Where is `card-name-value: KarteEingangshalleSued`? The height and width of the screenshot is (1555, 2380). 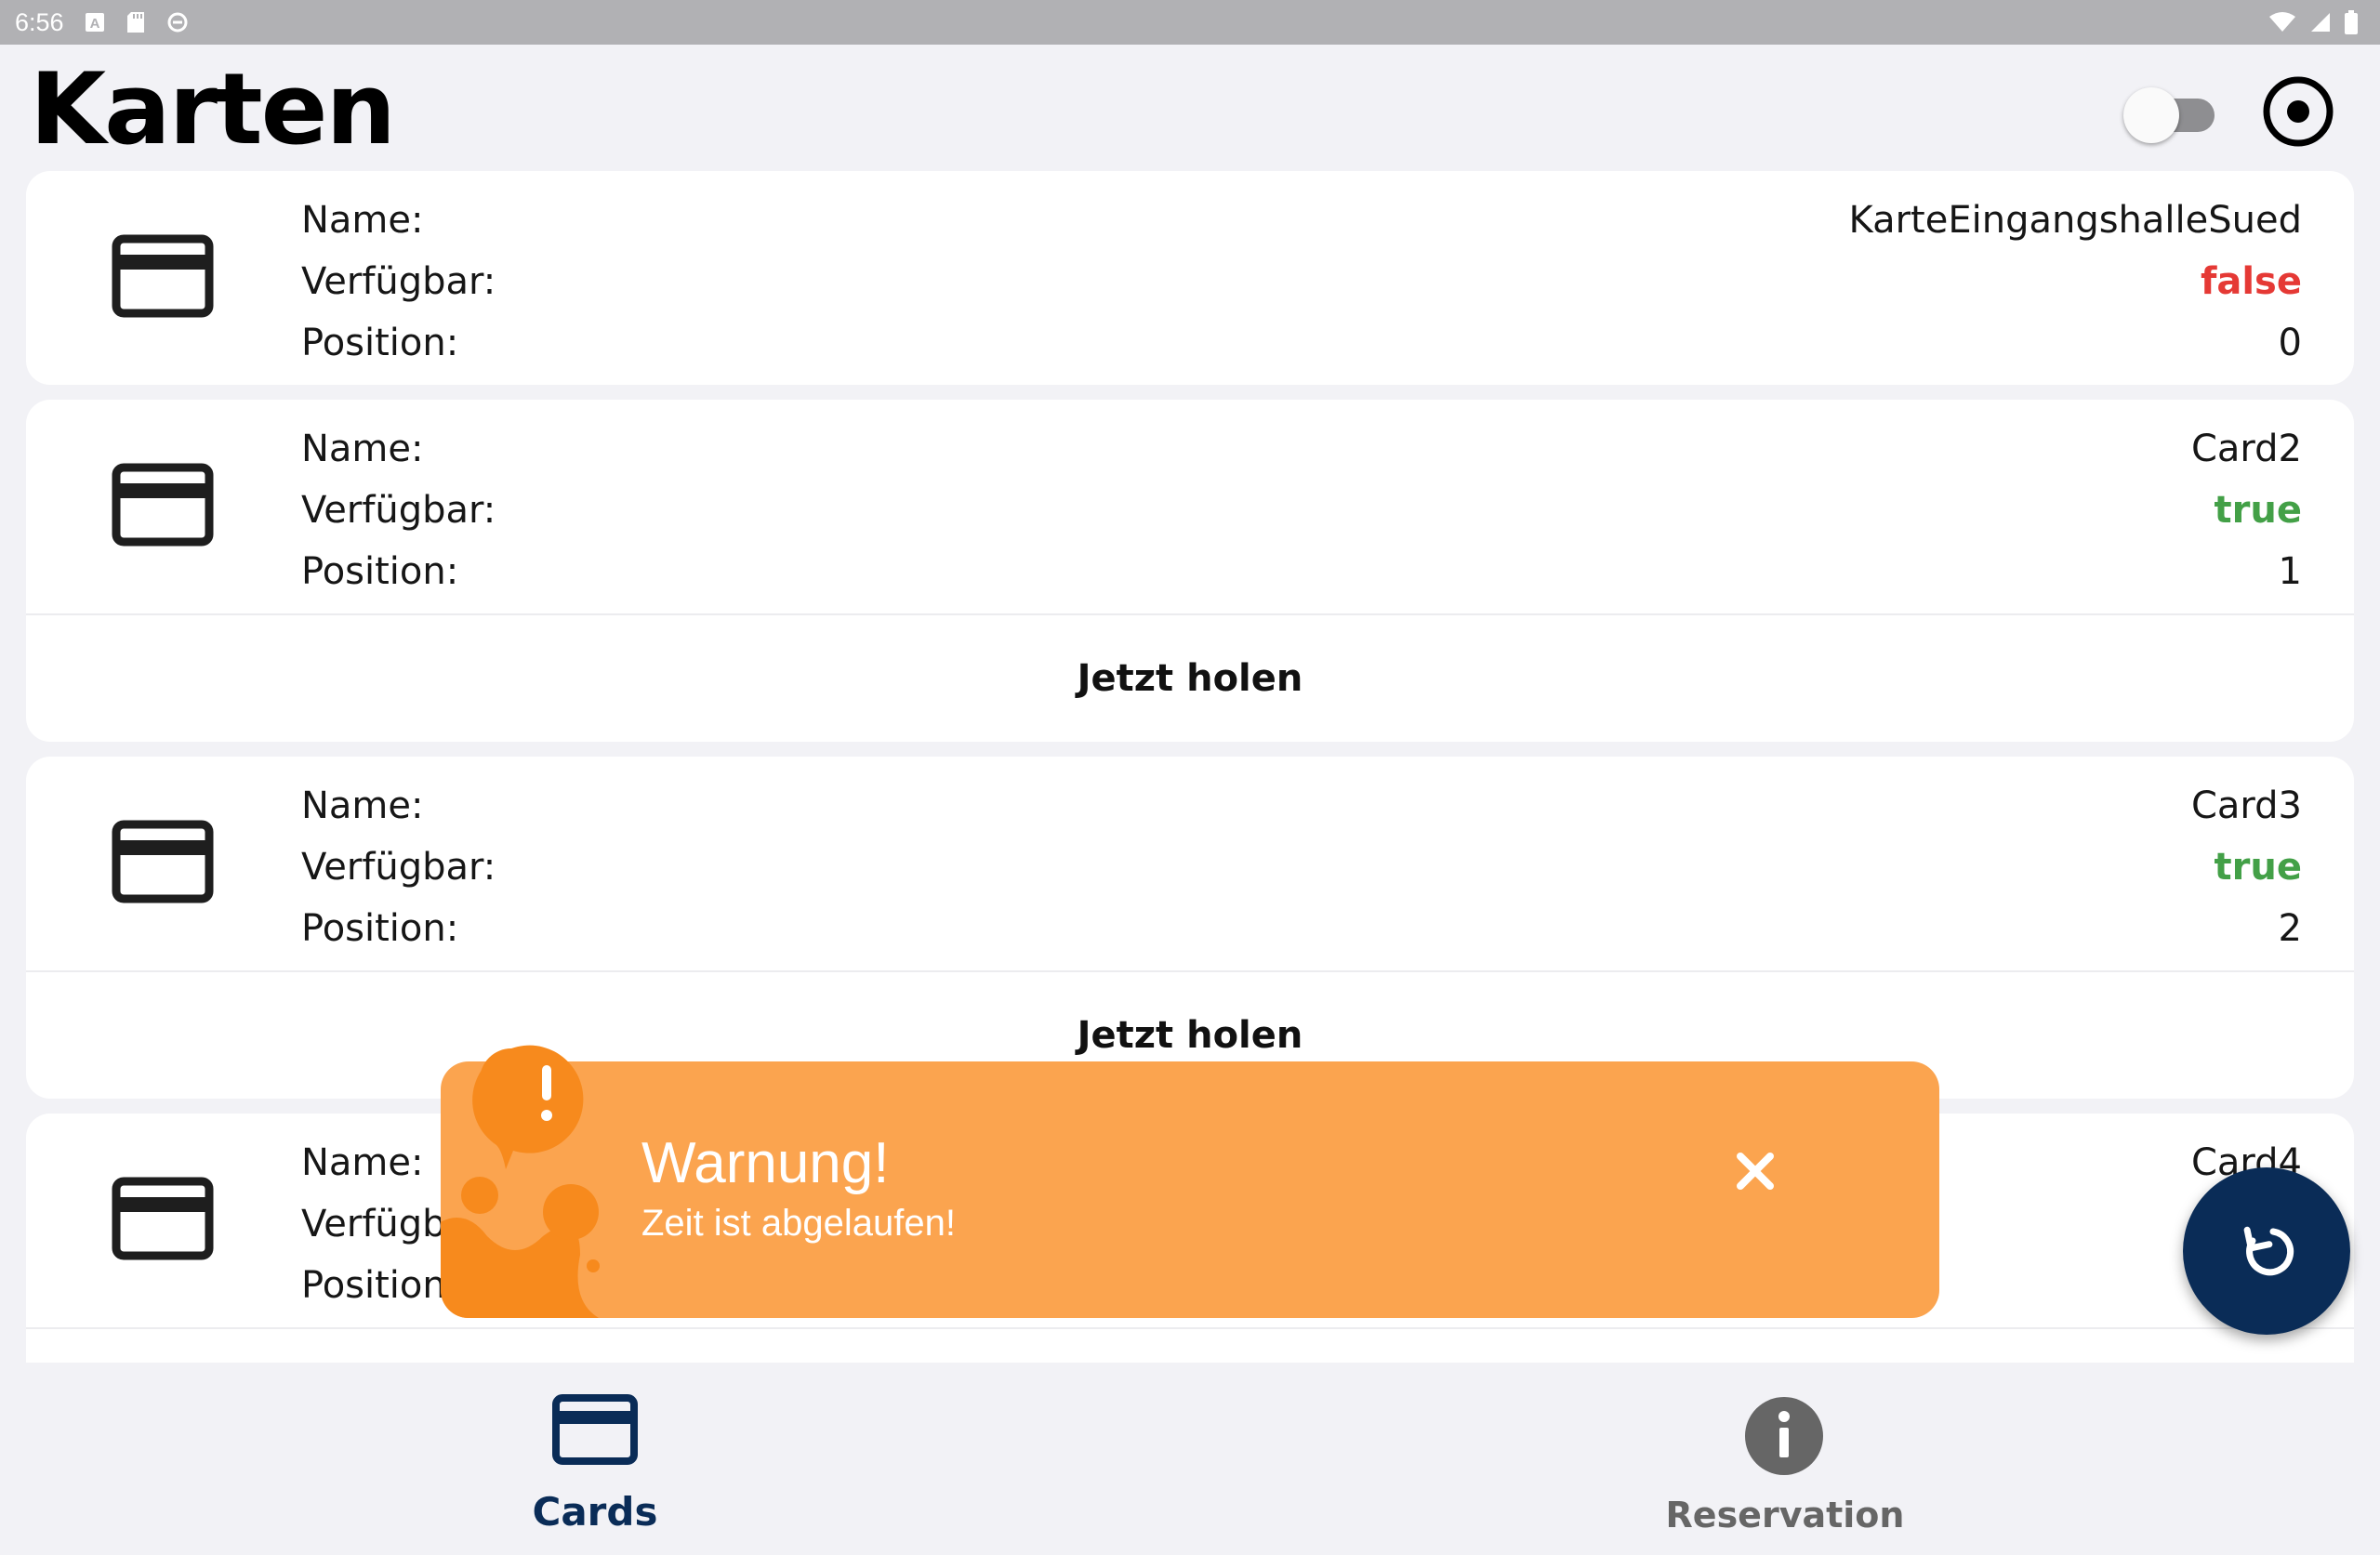 card-name-value: KarteEingangshalleSued is located at coordinates (2075, 220).